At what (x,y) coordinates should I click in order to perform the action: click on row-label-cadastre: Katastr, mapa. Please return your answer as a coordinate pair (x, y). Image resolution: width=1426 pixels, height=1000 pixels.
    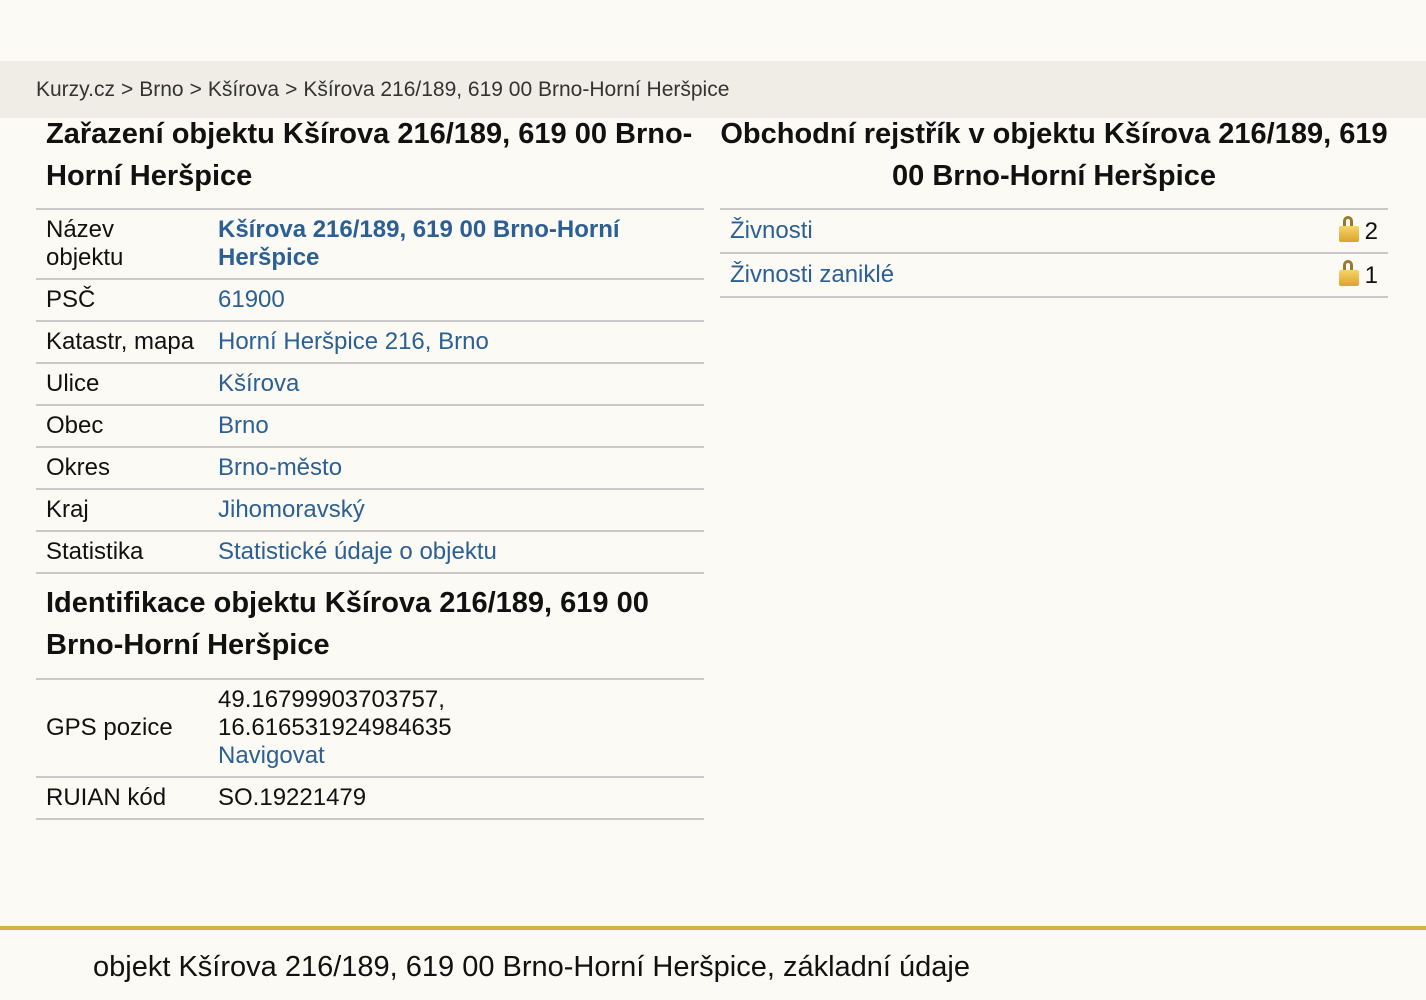
    Looking at the image, I should click on (122, 341).